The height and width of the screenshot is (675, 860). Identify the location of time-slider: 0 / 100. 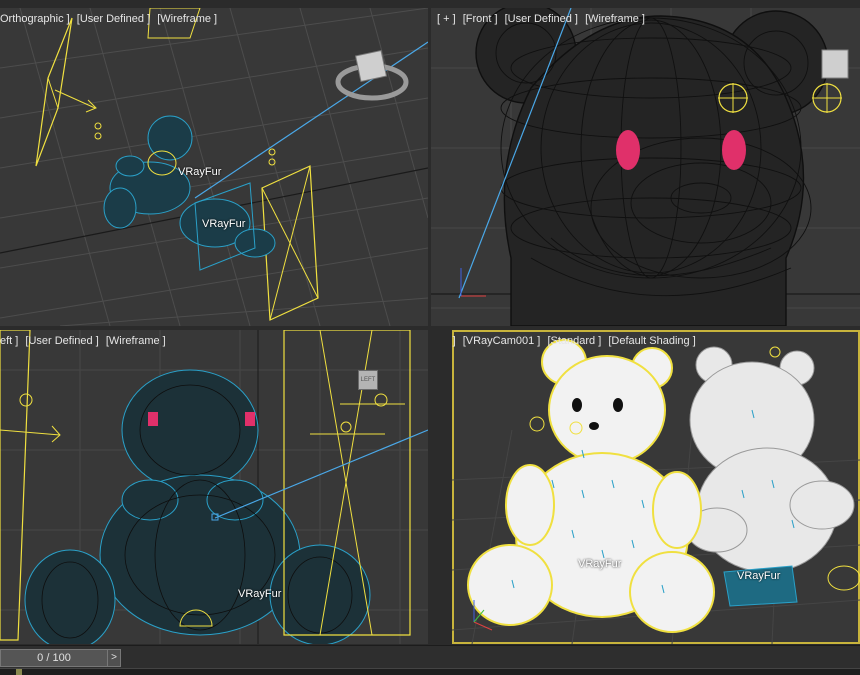
(54, 658).